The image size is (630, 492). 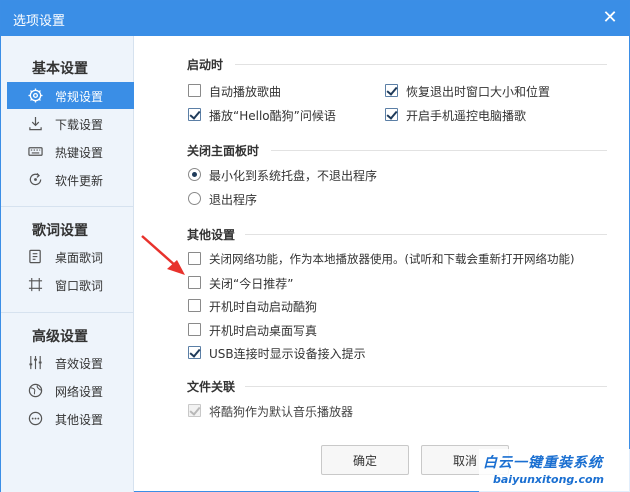 I want to click on more-icon, so click(x=35, y=418).